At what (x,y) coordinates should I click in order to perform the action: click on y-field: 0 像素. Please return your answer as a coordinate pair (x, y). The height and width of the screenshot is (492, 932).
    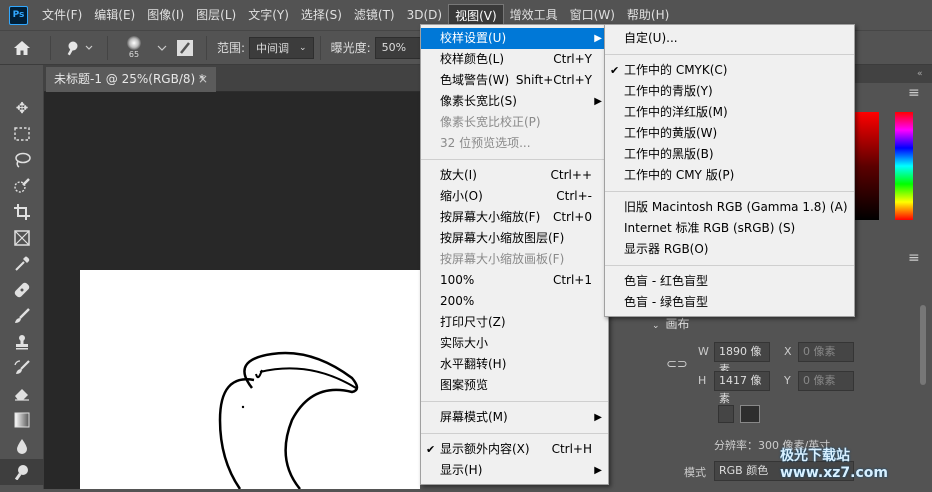
    Looking at the image, I should click on (826, 381).